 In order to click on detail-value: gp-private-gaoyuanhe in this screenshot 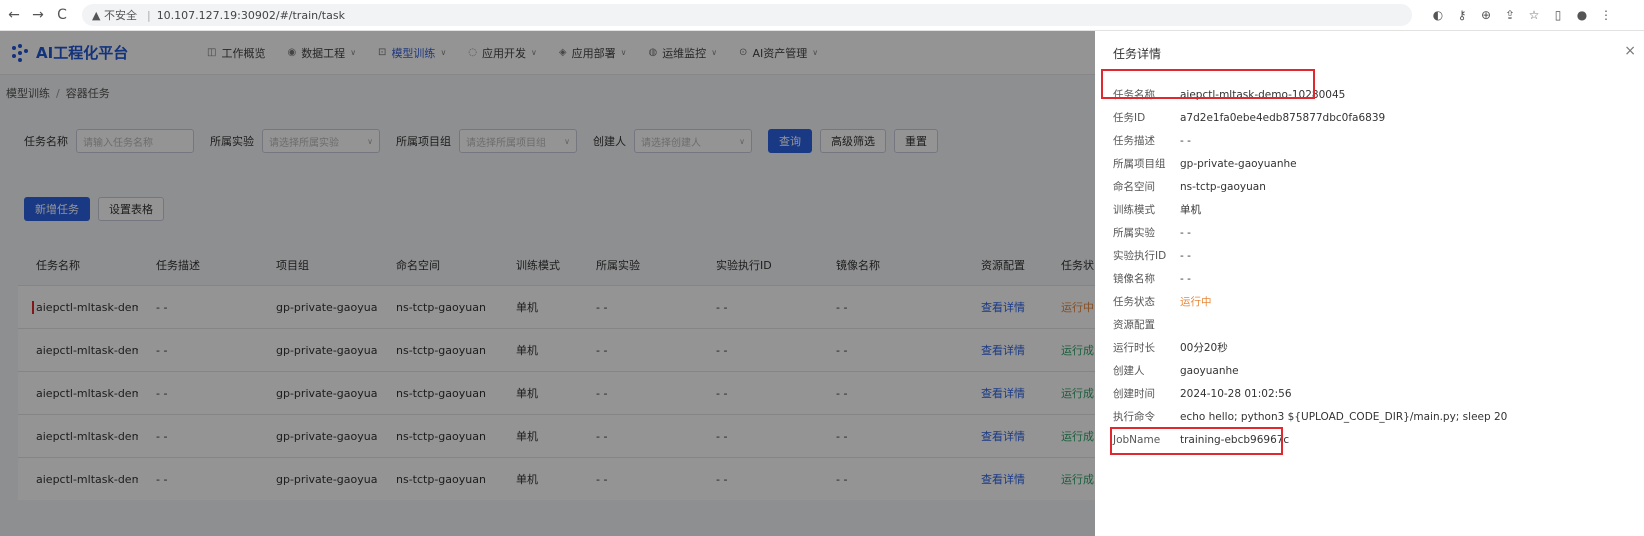, I will do `click(1238, 163)`.